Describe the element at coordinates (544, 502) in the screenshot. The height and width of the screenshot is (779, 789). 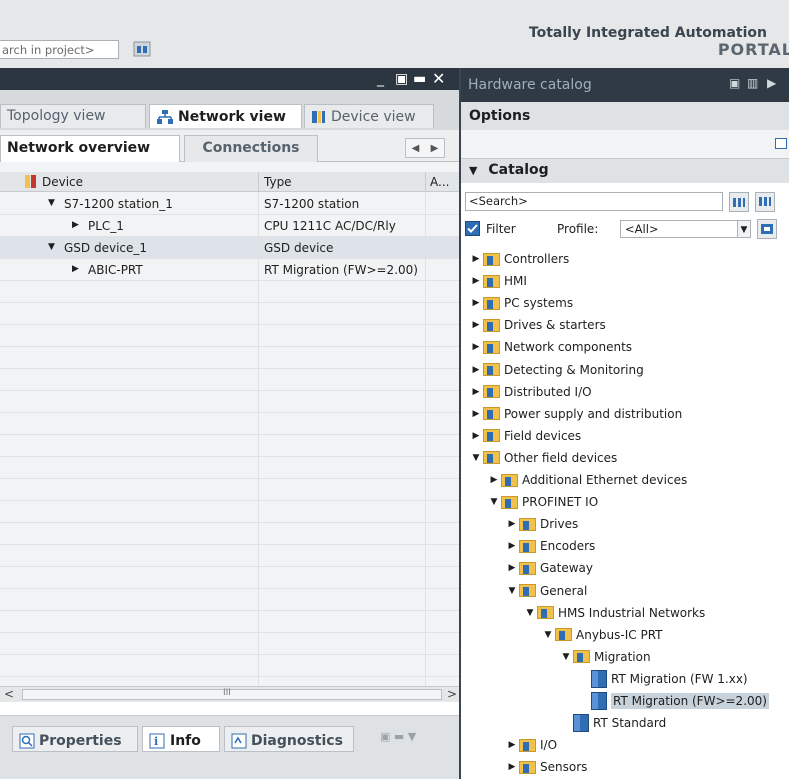
I see `catalog-tree-item: ▼ PROFINET IO` at that location.